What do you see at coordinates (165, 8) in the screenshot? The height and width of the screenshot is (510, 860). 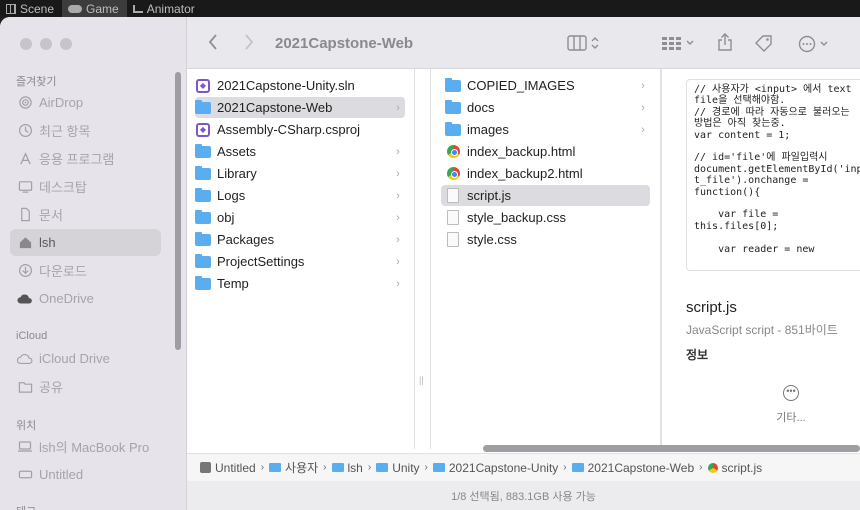 I see `unity-tab-animator: Animator` at bounding box center [165, 8].